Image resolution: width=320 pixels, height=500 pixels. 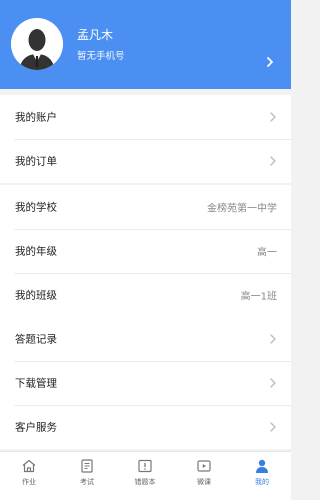 What do you see at coordinates (145, 427) in the screenshot?
I see `row-customer-service: 客户服务` at bounding box center [145, 427].